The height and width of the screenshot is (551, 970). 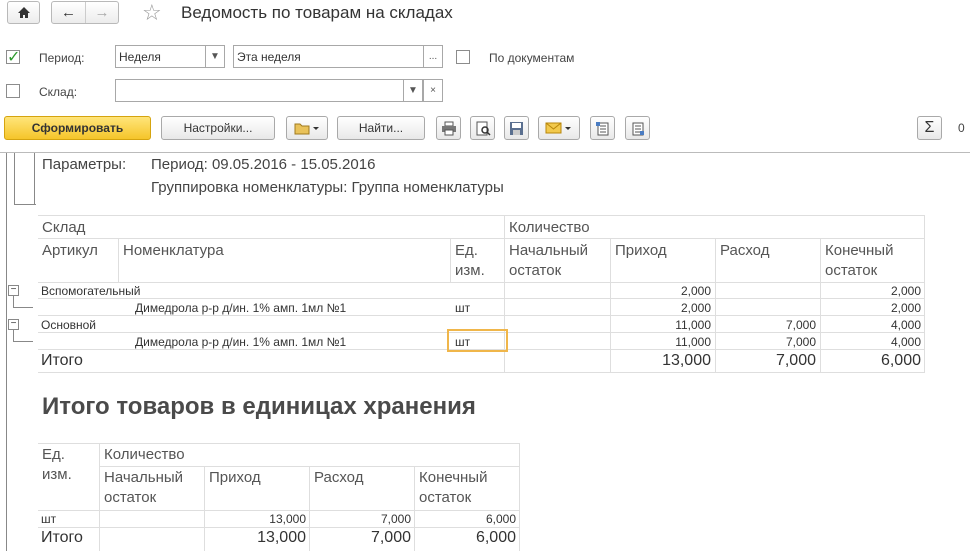 I want to click on print-preview-icon, so click(x=483, y=128).